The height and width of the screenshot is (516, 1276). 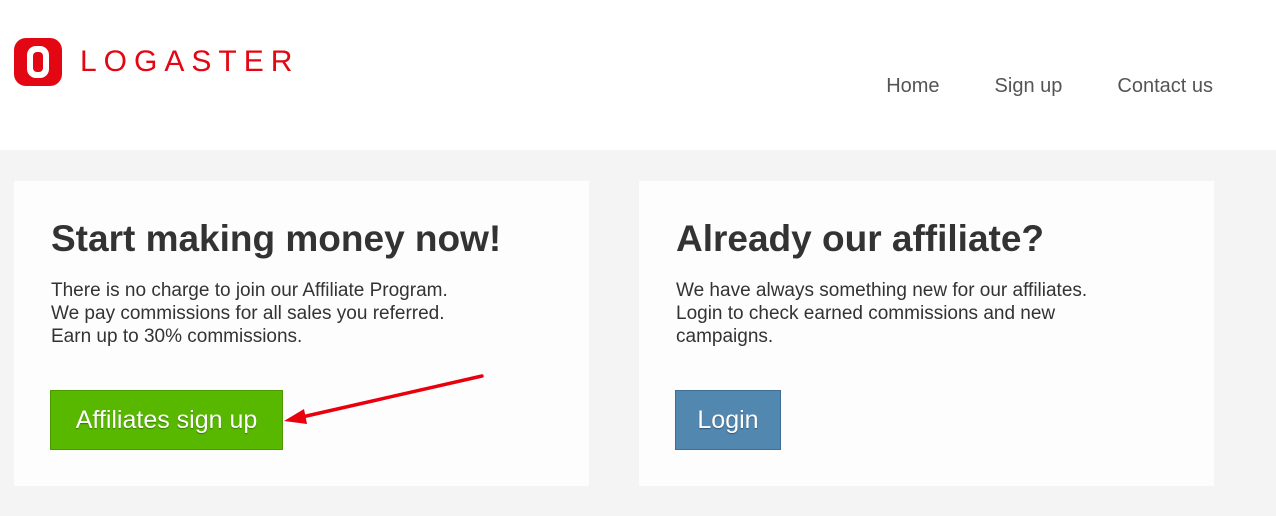 What do you see at coordinates (1029, 86) in the screenshot?
I see `nav-signup-link: Sign up` at bounding box center [1029, 86].